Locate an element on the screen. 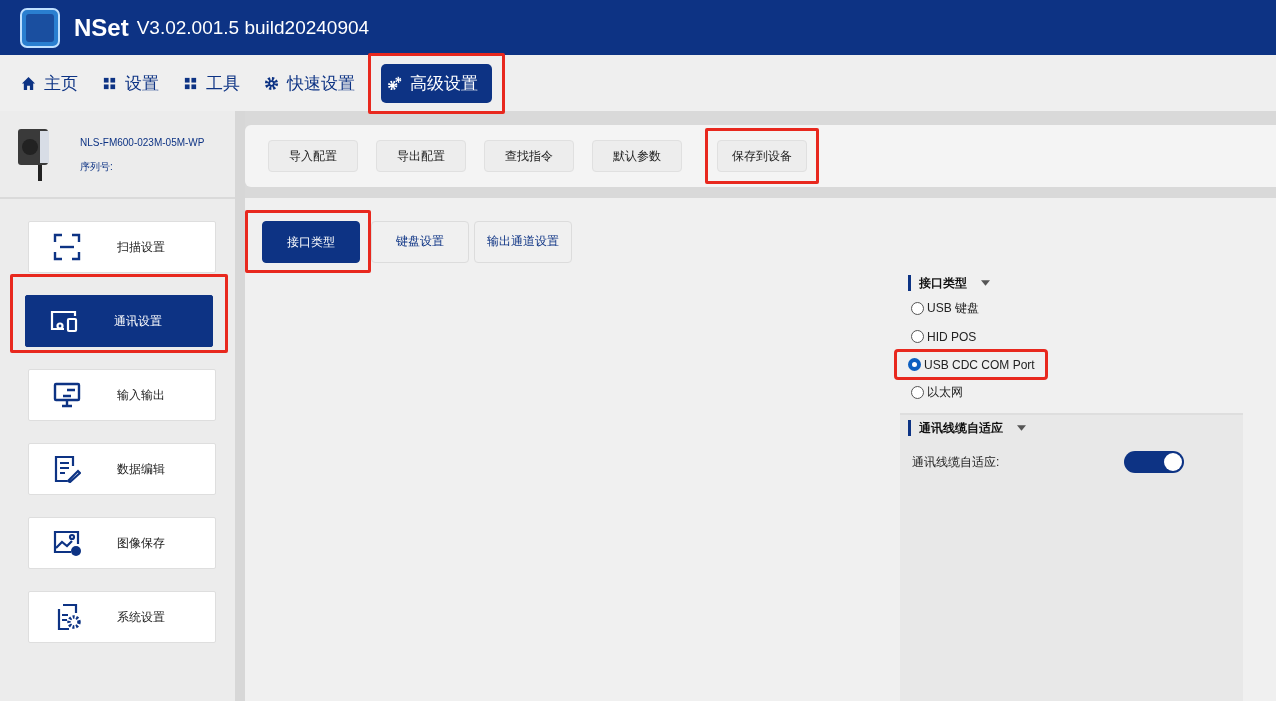 This screenshot has height=701, width=1276. radio-option: USB 键盘 is located at coordinates (945, 308).